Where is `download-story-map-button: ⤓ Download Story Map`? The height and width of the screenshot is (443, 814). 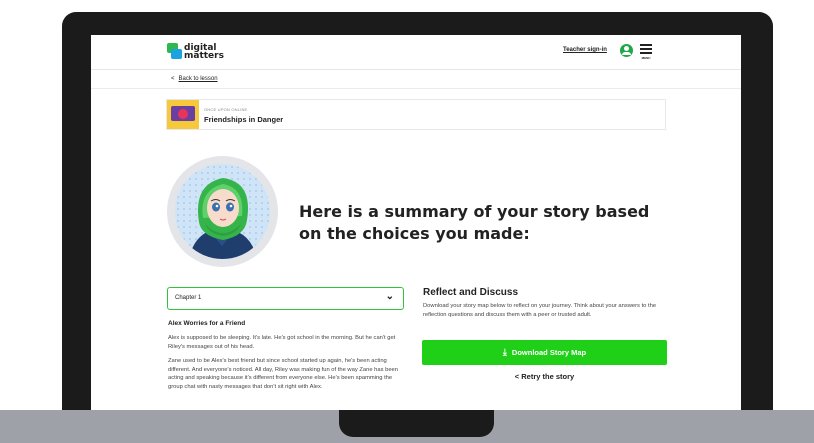 download-story-map-button: ⤓ Download Story Map is located at coordinates (544, 352).